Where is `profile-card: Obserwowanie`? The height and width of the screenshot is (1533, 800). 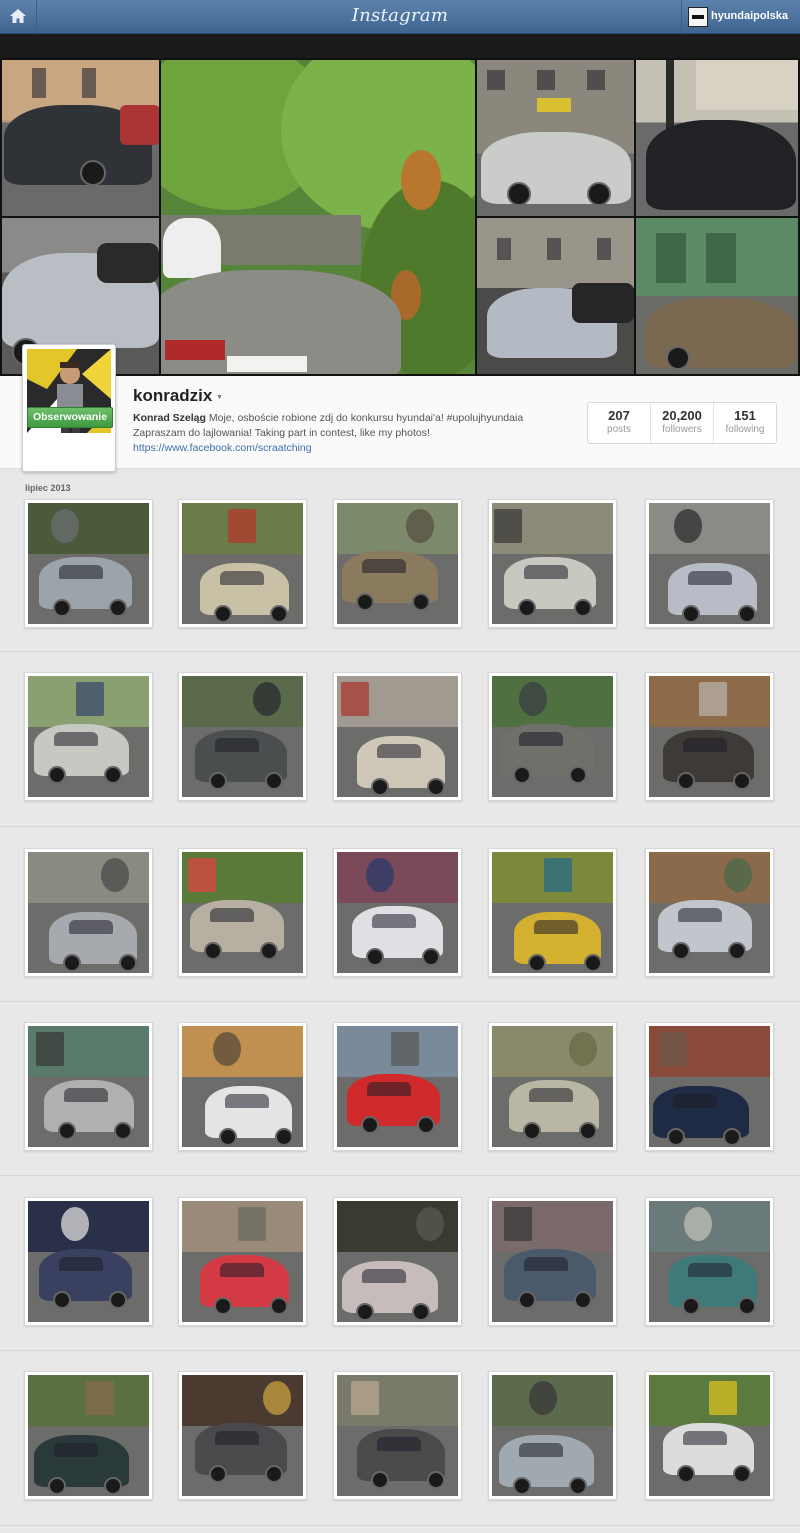
profile-card: Obserwowanie is located at coordinates (69, 408).